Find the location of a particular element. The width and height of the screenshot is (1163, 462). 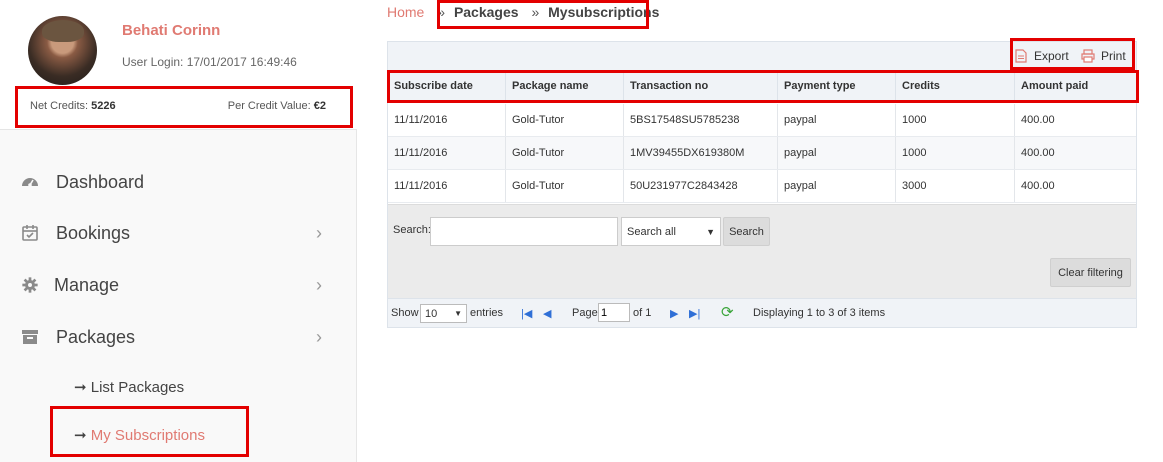

arrow-right-icon: ➞ is located at coordinates (80, 387).